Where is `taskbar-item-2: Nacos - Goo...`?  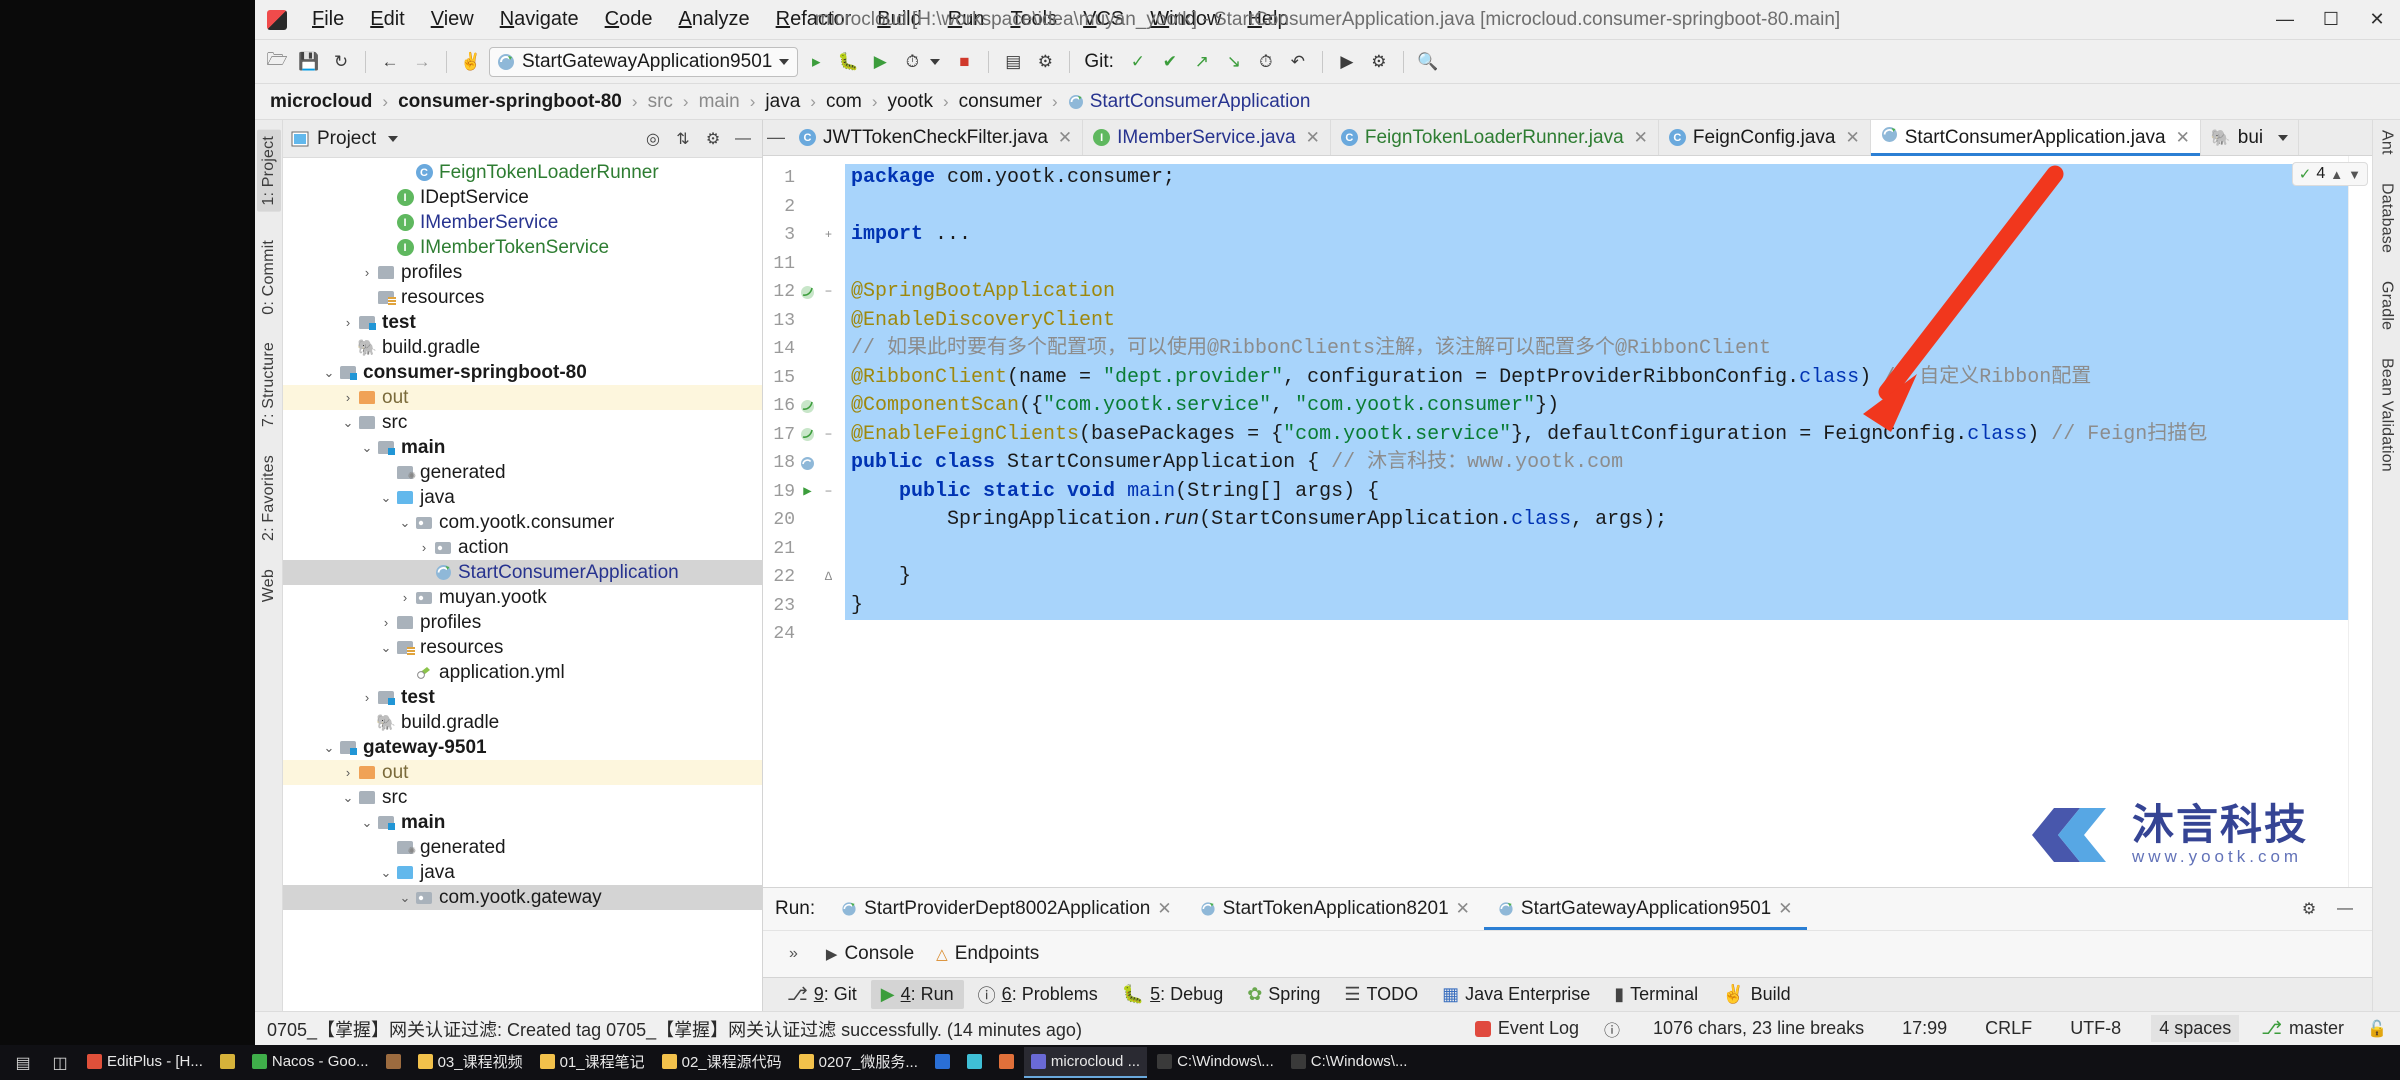
taskbar-item-2: Nacos - Goo... is located at coordinates (310, 1062).